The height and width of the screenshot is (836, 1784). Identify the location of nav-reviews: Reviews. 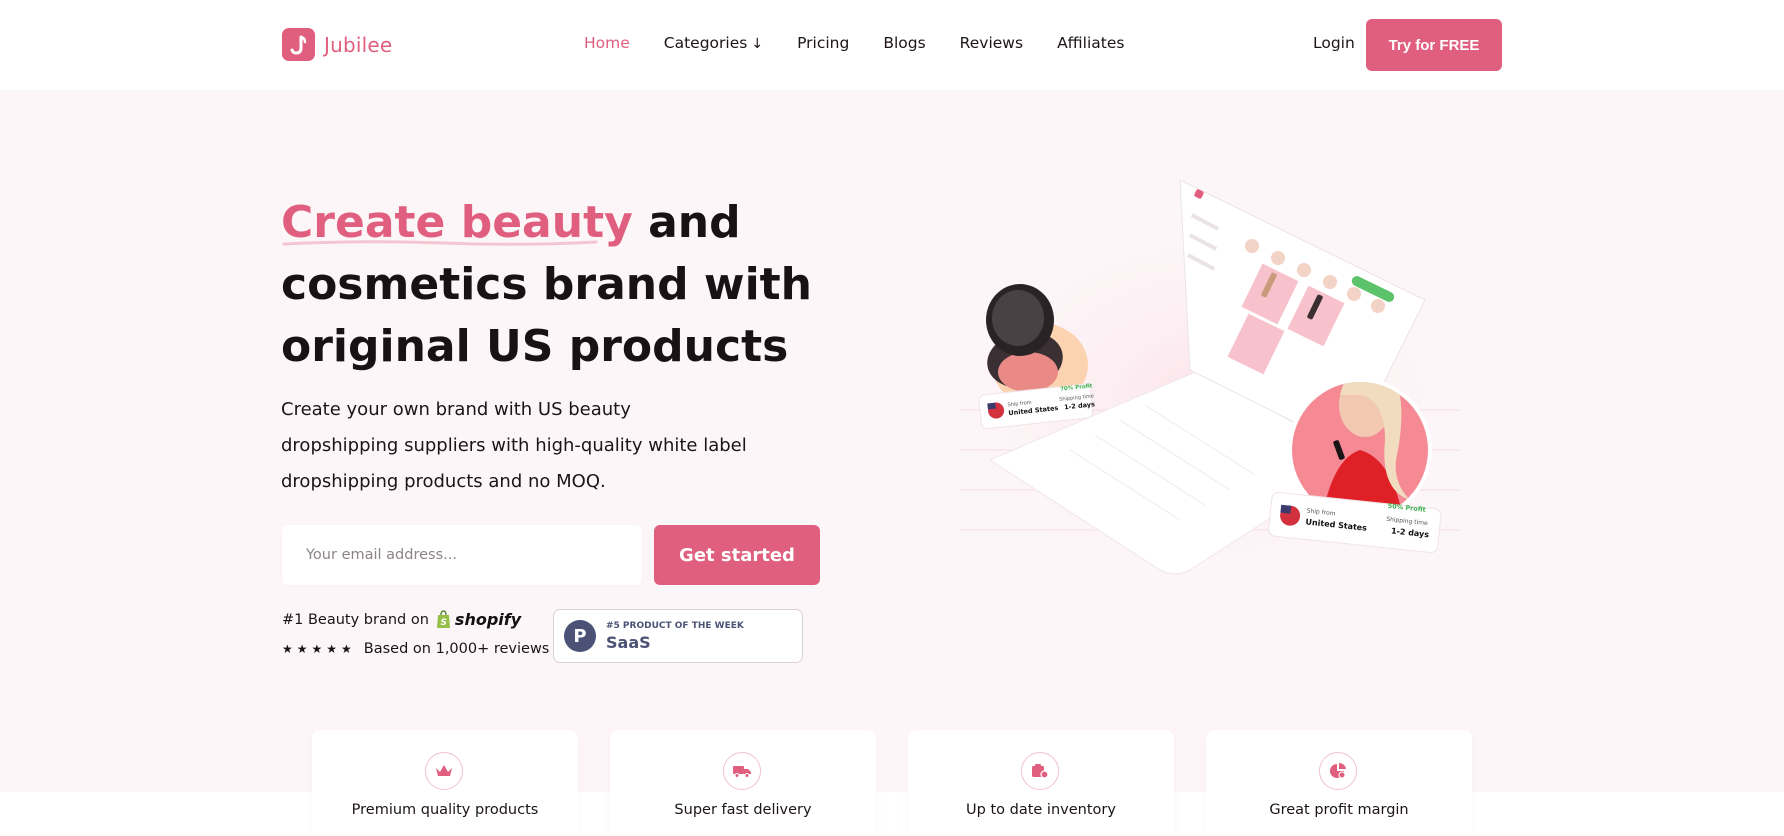
(991, 43).